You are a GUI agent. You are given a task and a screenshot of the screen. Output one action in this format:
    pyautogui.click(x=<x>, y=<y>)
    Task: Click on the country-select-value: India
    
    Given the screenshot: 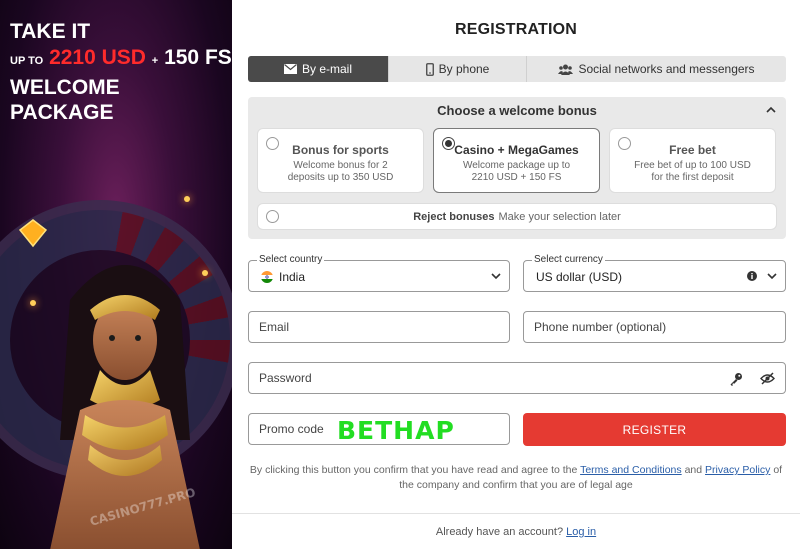 What is the action you would take?
    pyautogui.click(x=283, y=277)
    